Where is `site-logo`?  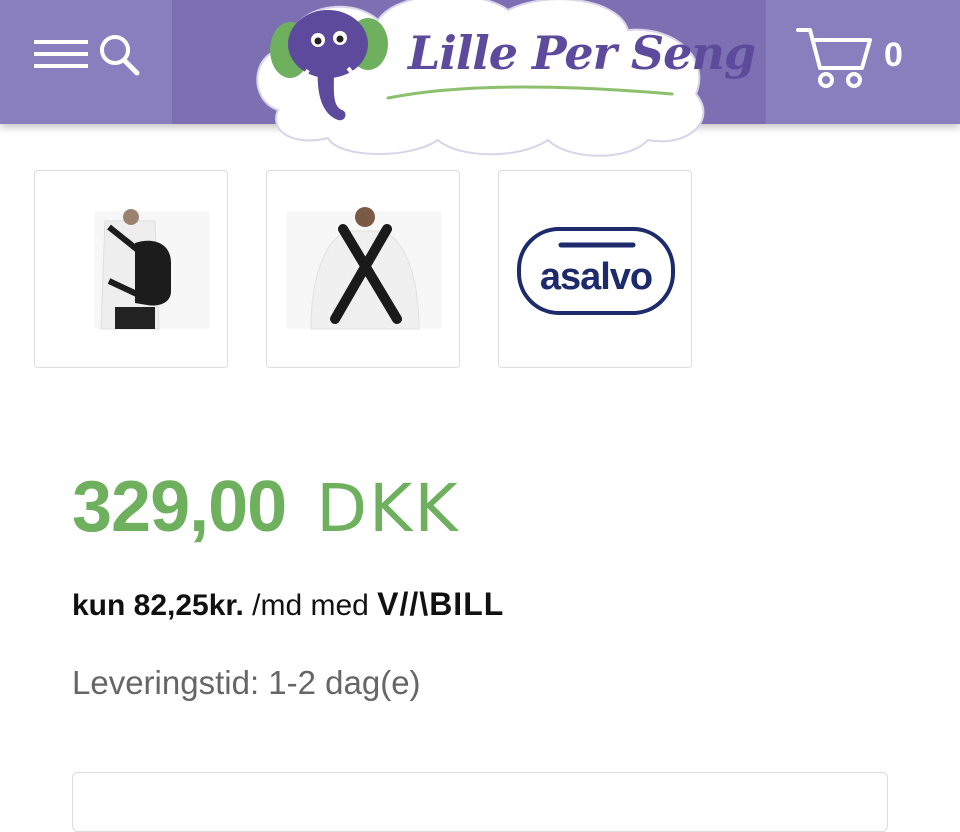
site-logo is located at coordinates (483, 80).